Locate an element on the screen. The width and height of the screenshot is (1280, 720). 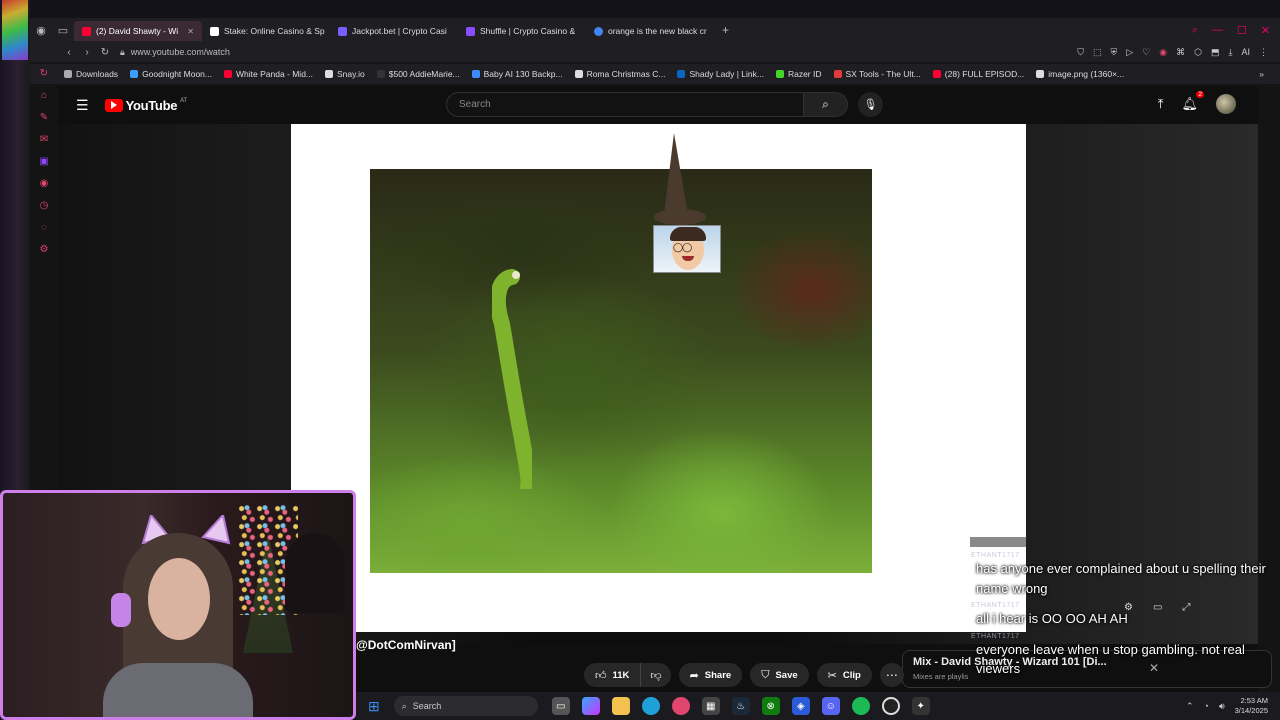
more-actions-button: ⋯ is located at coordinates (891, 675).